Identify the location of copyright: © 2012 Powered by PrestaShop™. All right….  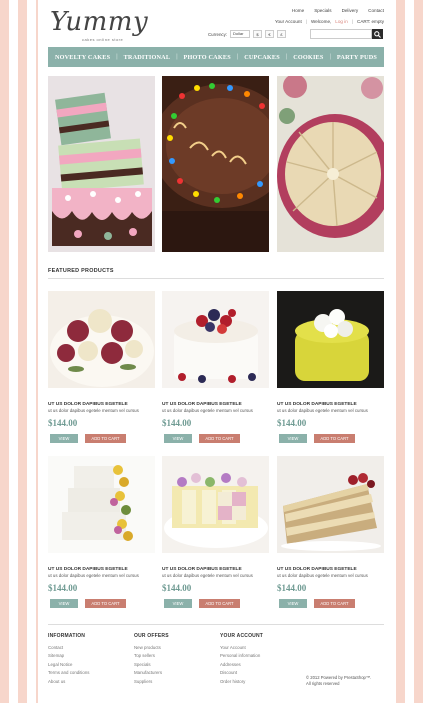
(338, 681).